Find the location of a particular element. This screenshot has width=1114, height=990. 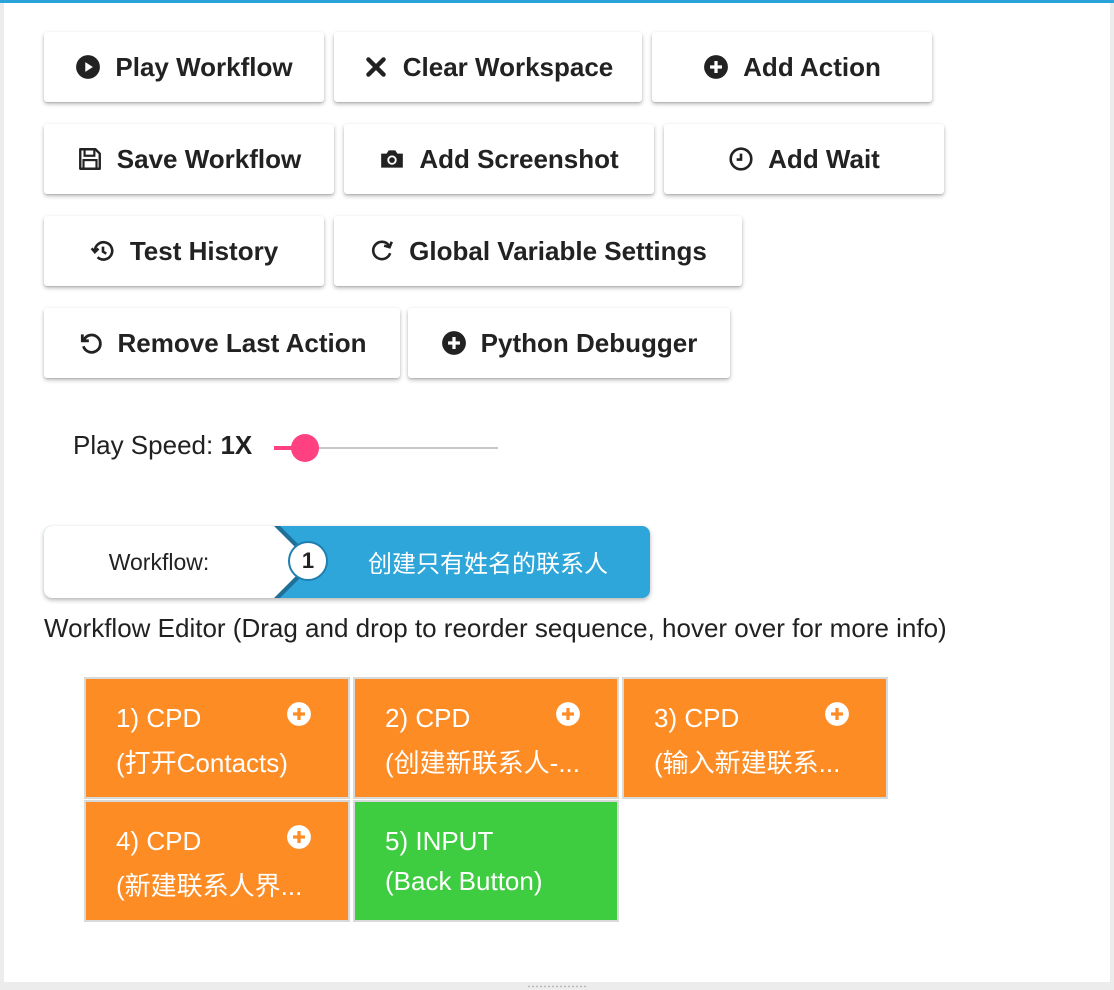

clear-workspace-button: Clear Workspace is located at coordinates (488, 67).